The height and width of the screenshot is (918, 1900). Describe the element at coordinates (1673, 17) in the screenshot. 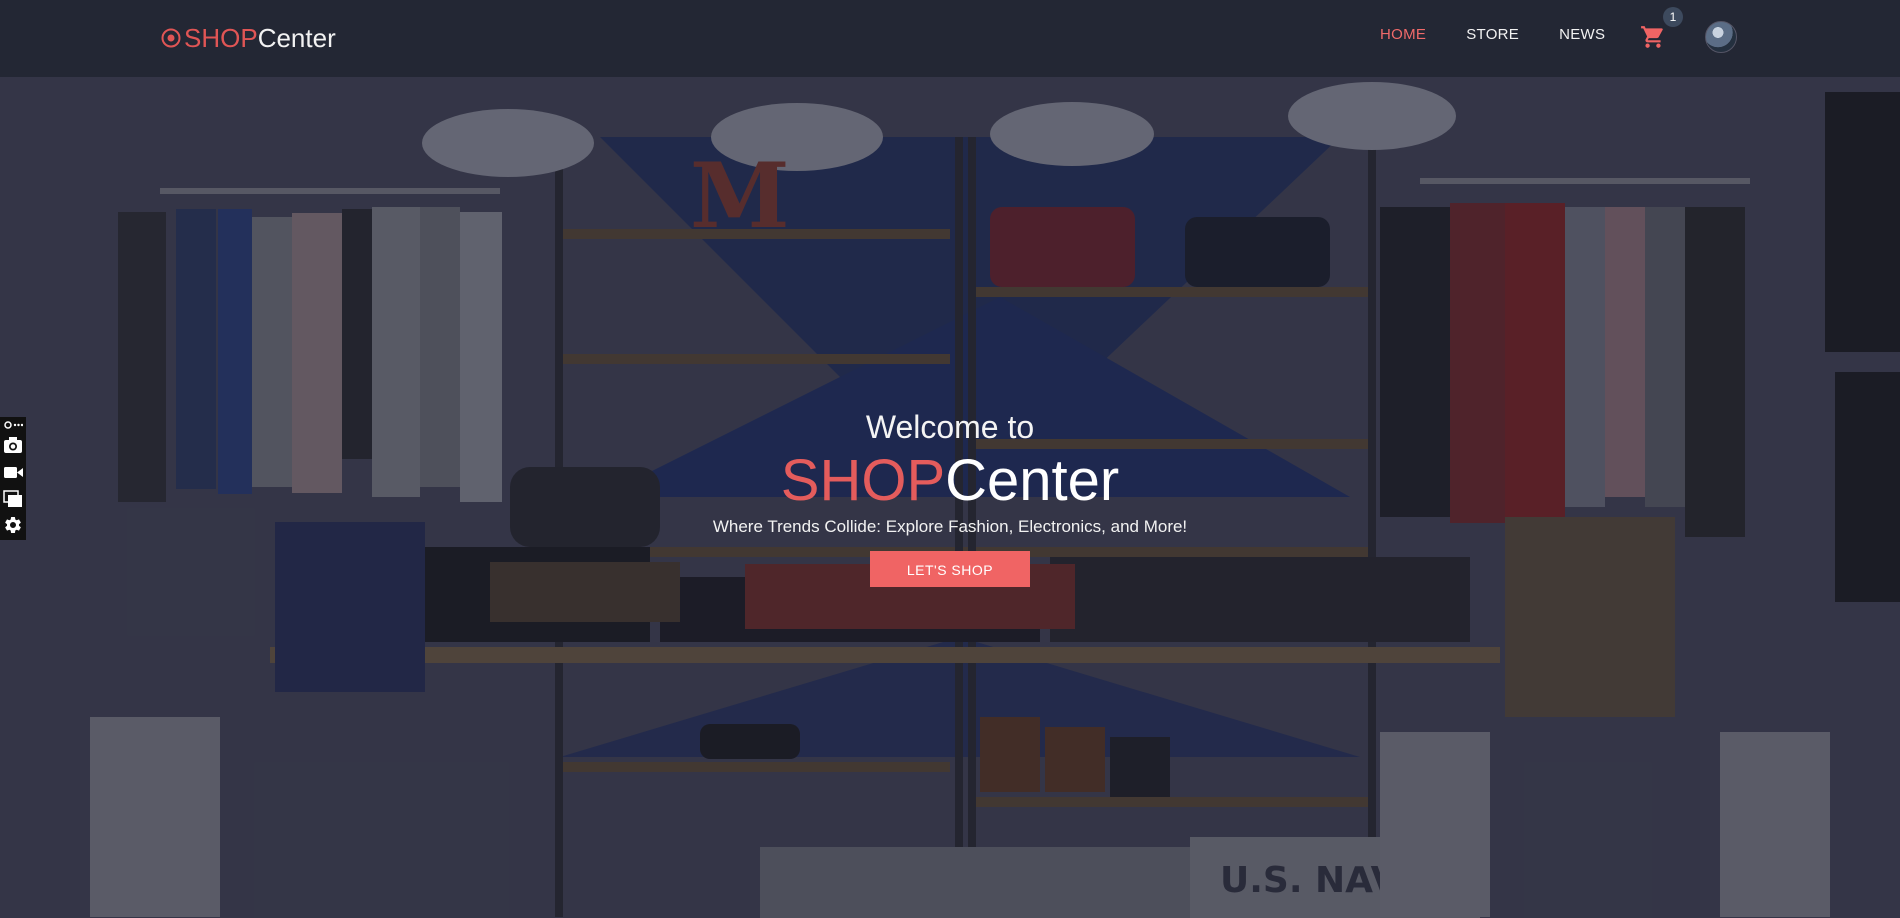

I see `cart-count-badge: 1` at that location.